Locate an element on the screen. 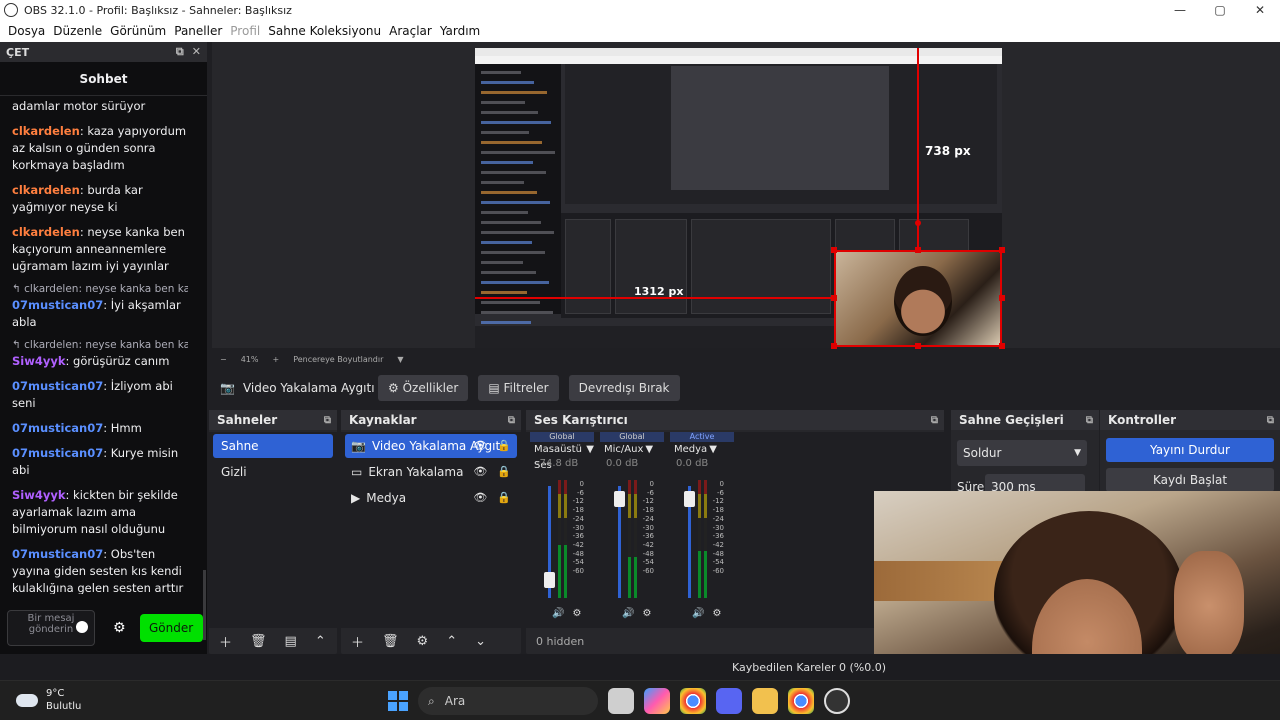 This screenshot has height=720, width=1280. filter-icon: ▤ is located at coordinates (291, 641).